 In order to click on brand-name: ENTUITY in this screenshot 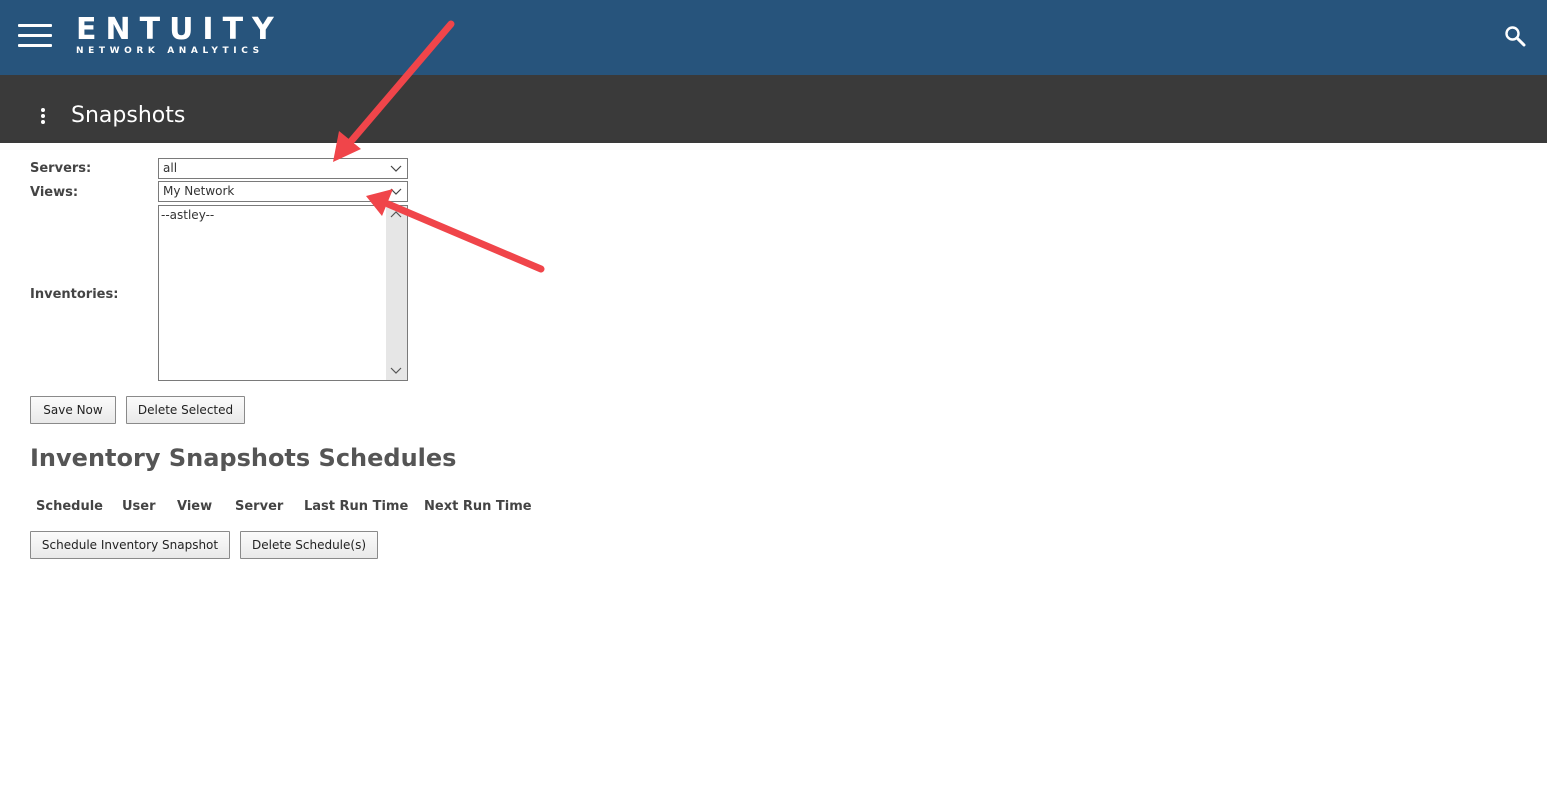, I will do `click(179, 29)`.